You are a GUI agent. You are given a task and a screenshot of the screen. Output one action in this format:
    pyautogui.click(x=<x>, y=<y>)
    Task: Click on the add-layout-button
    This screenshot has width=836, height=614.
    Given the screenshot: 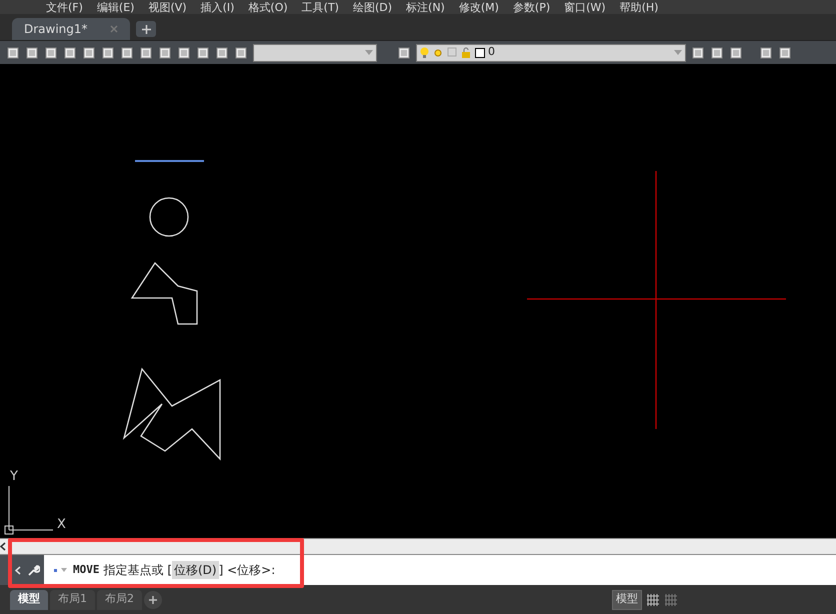 What is the action you would take?
    pyautogui.click(x=153, y=599)
    